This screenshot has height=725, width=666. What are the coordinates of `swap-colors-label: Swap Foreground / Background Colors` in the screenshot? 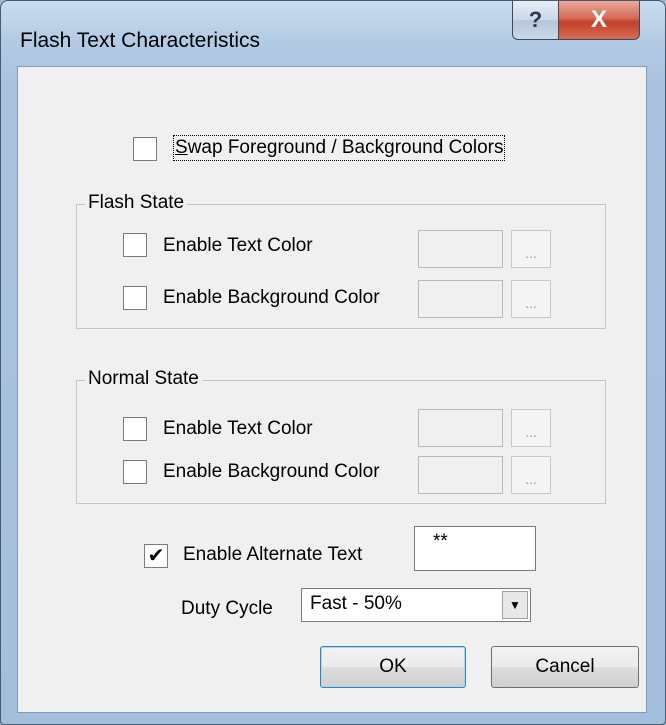 It's located at (339, 148).